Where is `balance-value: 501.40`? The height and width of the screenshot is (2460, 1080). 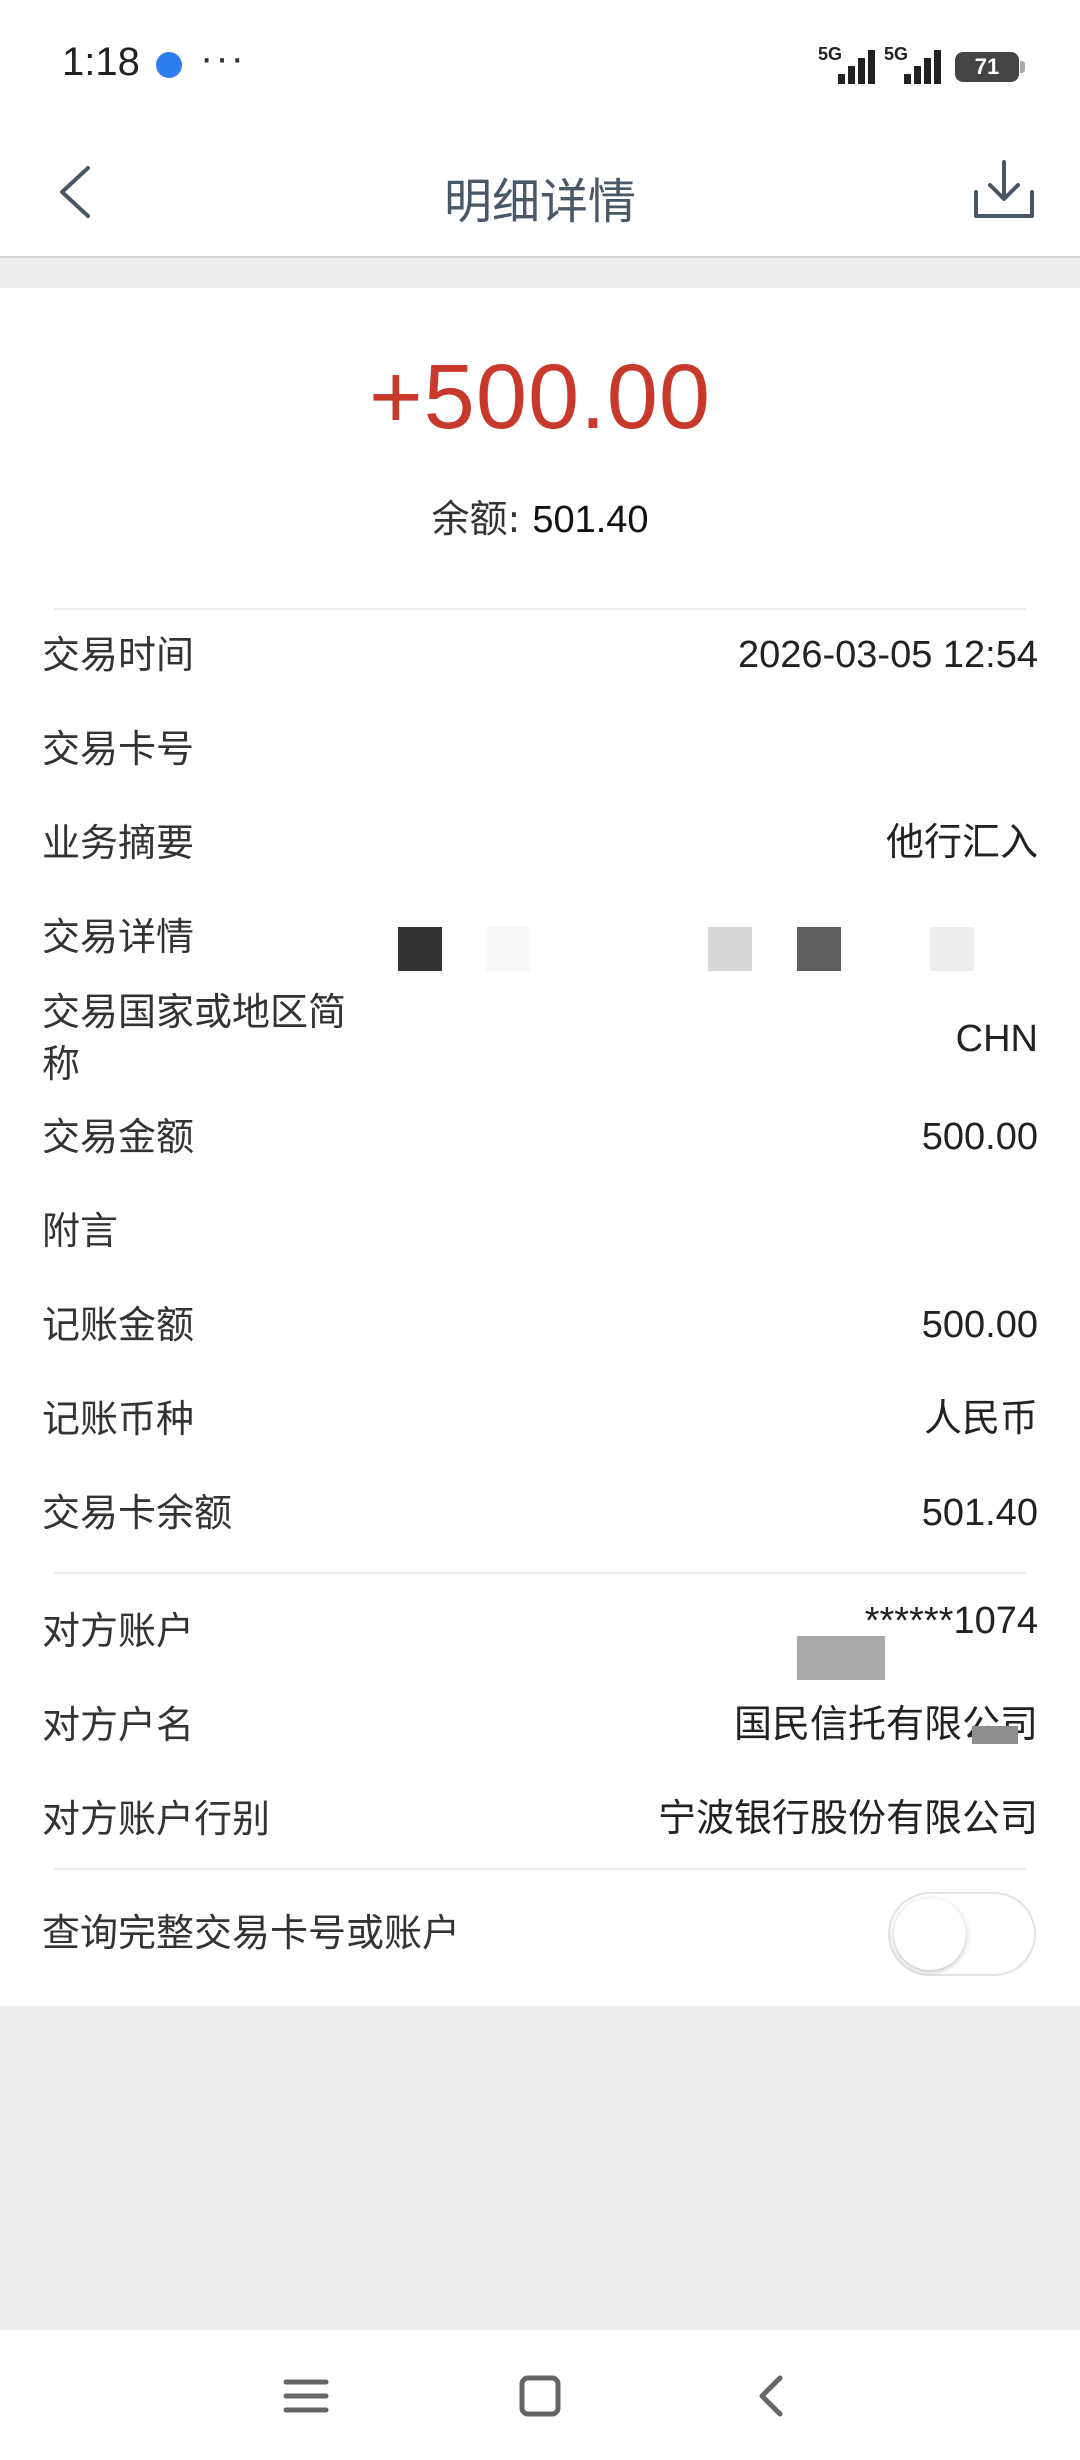 balance-value: 501.40 is located at coordinates (590, 520).